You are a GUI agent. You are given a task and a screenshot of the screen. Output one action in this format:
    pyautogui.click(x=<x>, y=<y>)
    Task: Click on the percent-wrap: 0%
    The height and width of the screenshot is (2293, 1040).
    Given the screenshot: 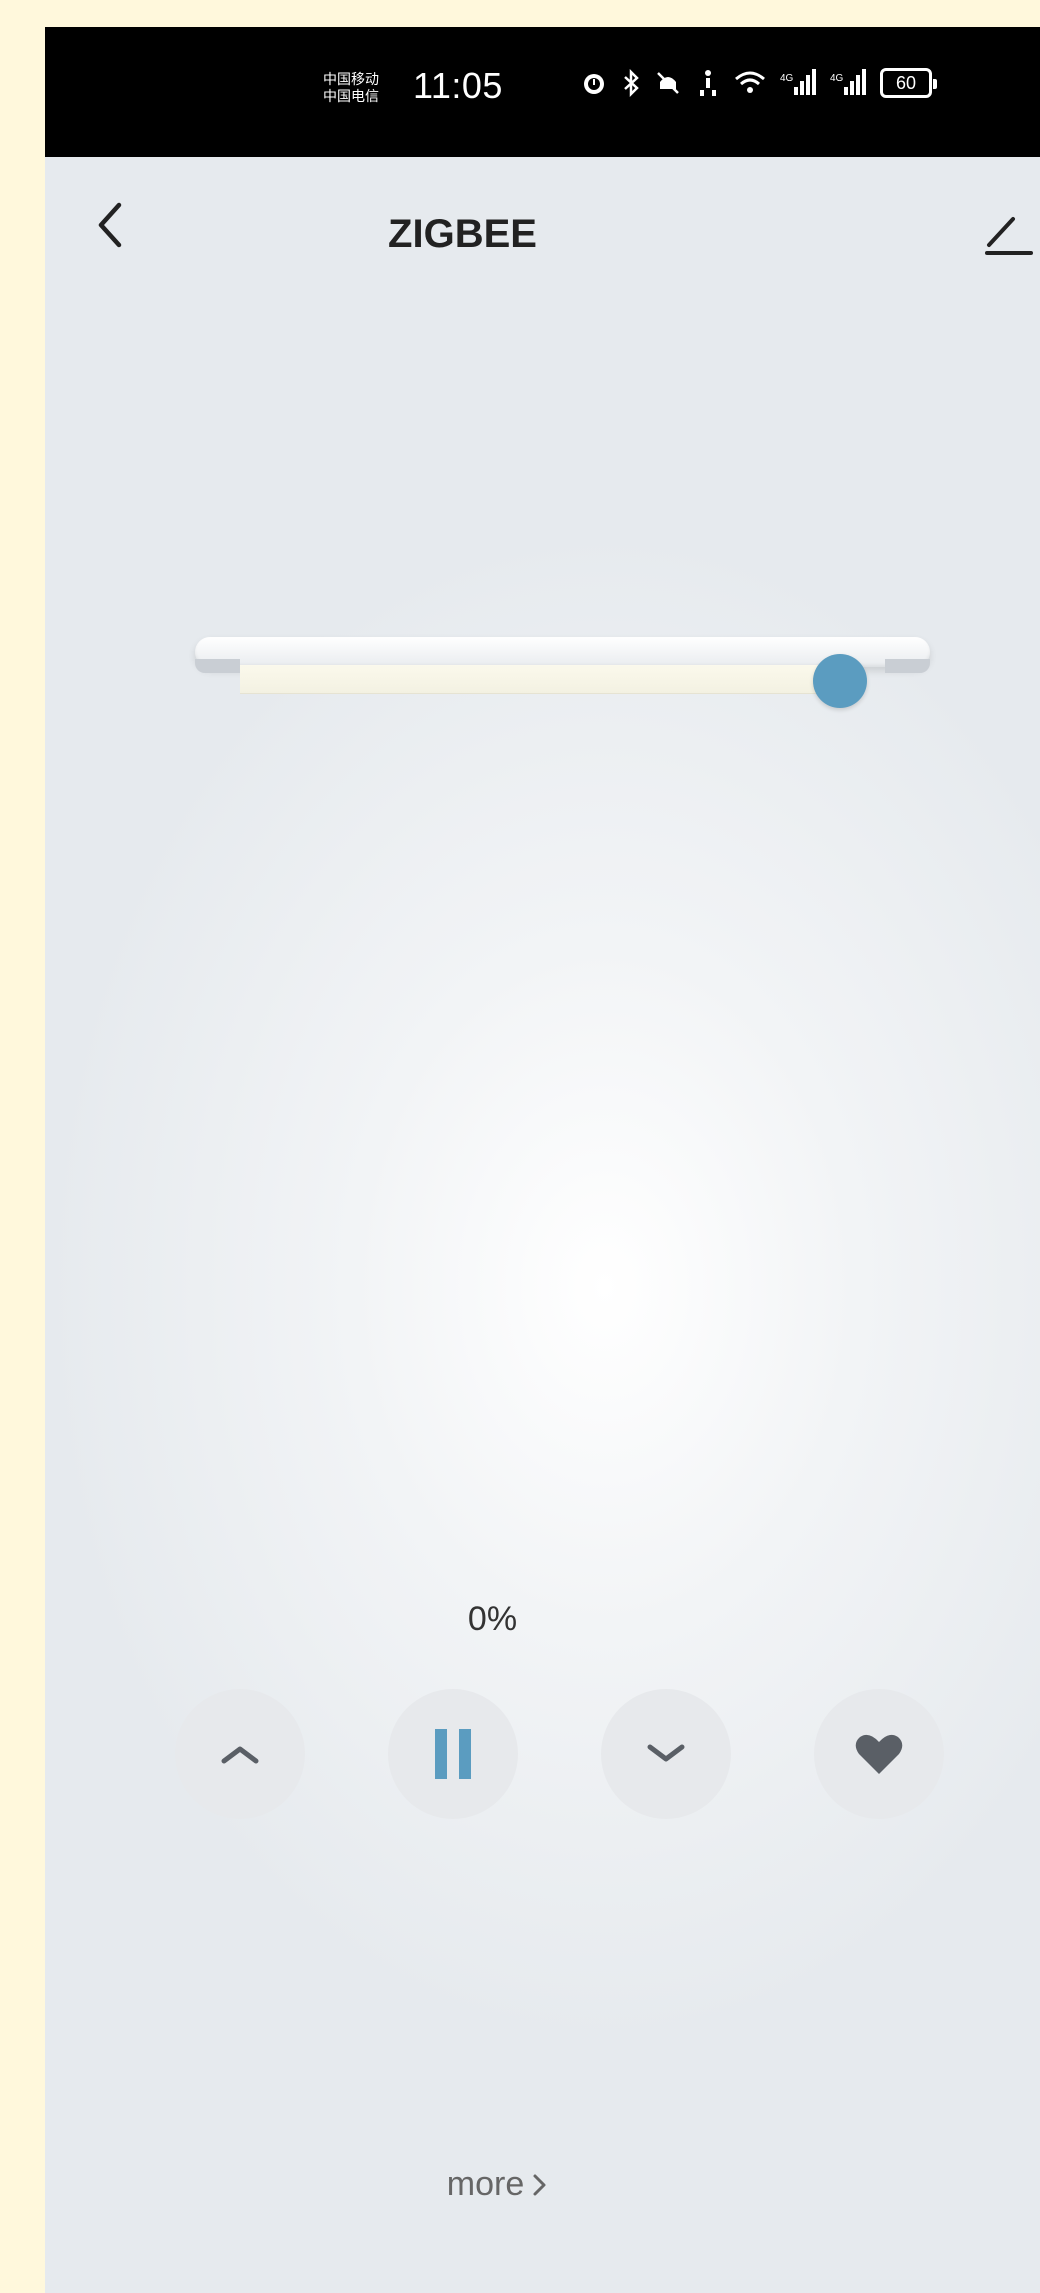 What is the action you would take?
    pyautogui.click(x=542, y=1619)
    